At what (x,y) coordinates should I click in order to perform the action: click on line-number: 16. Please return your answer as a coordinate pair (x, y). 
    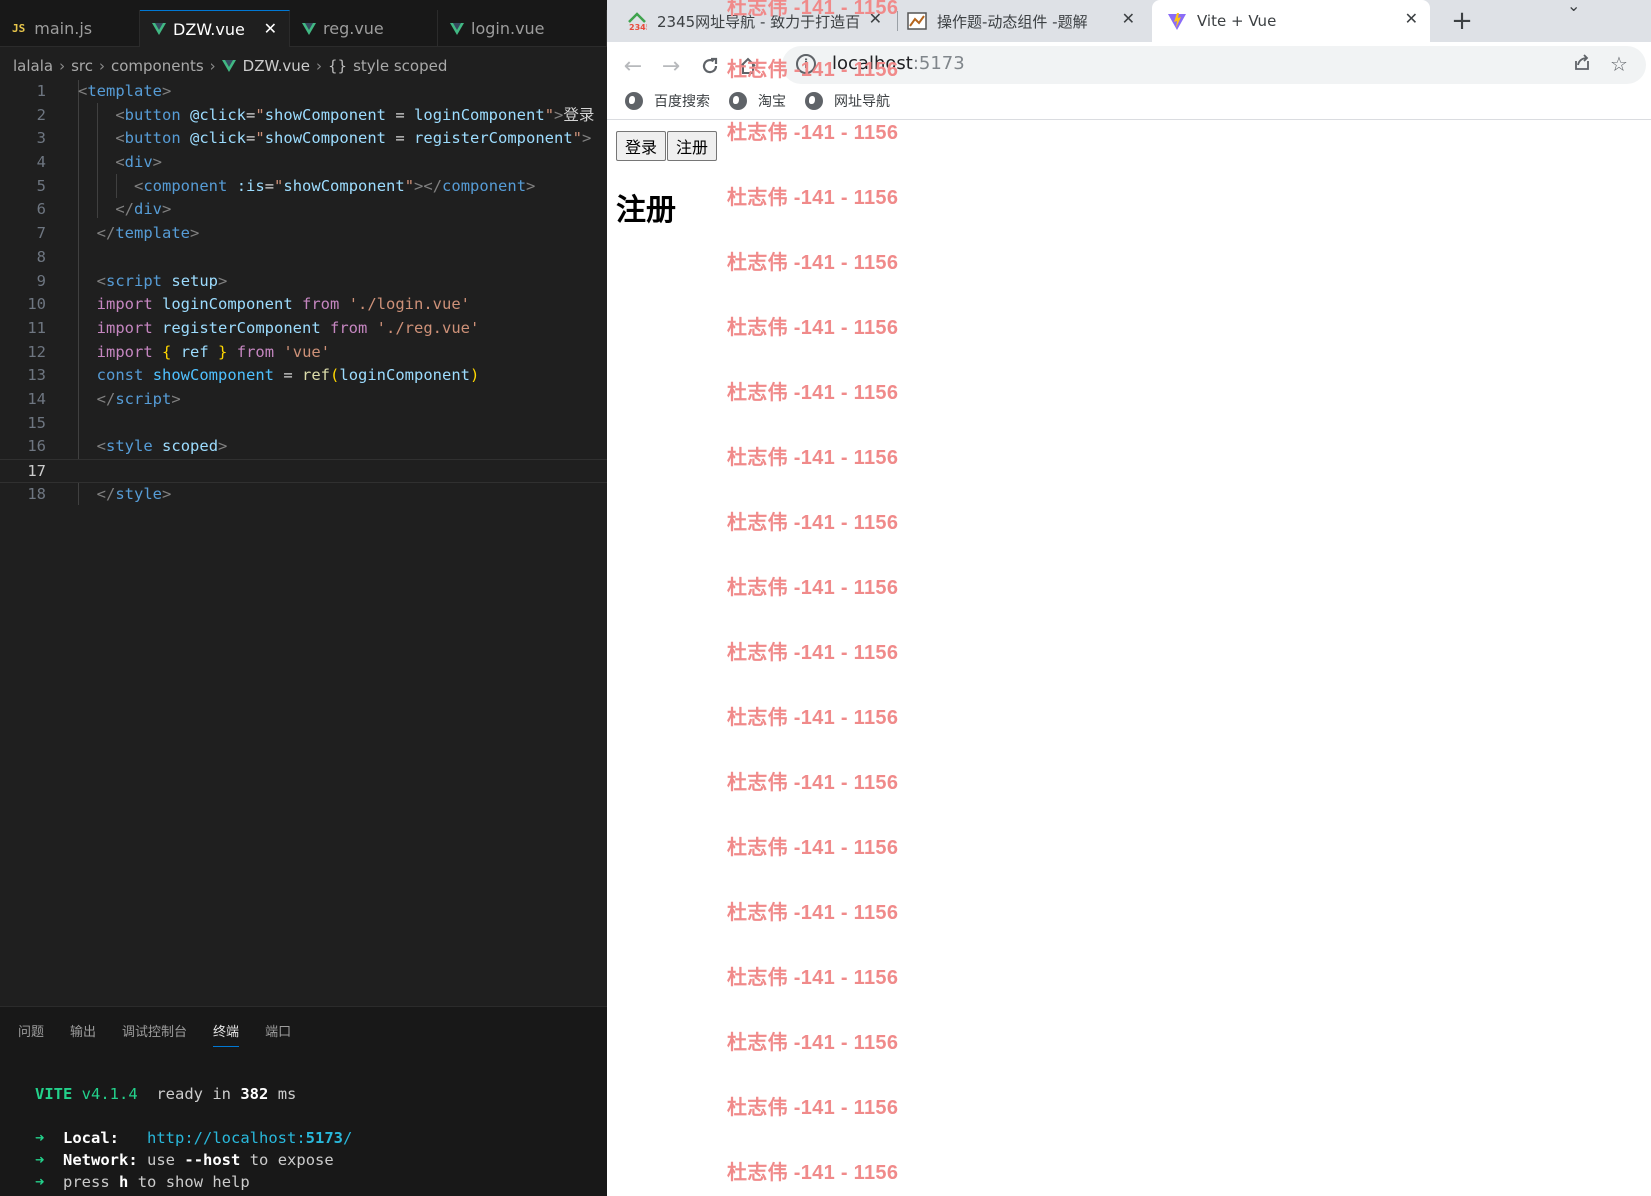
    Looking at the image, I should click on (36, 446).